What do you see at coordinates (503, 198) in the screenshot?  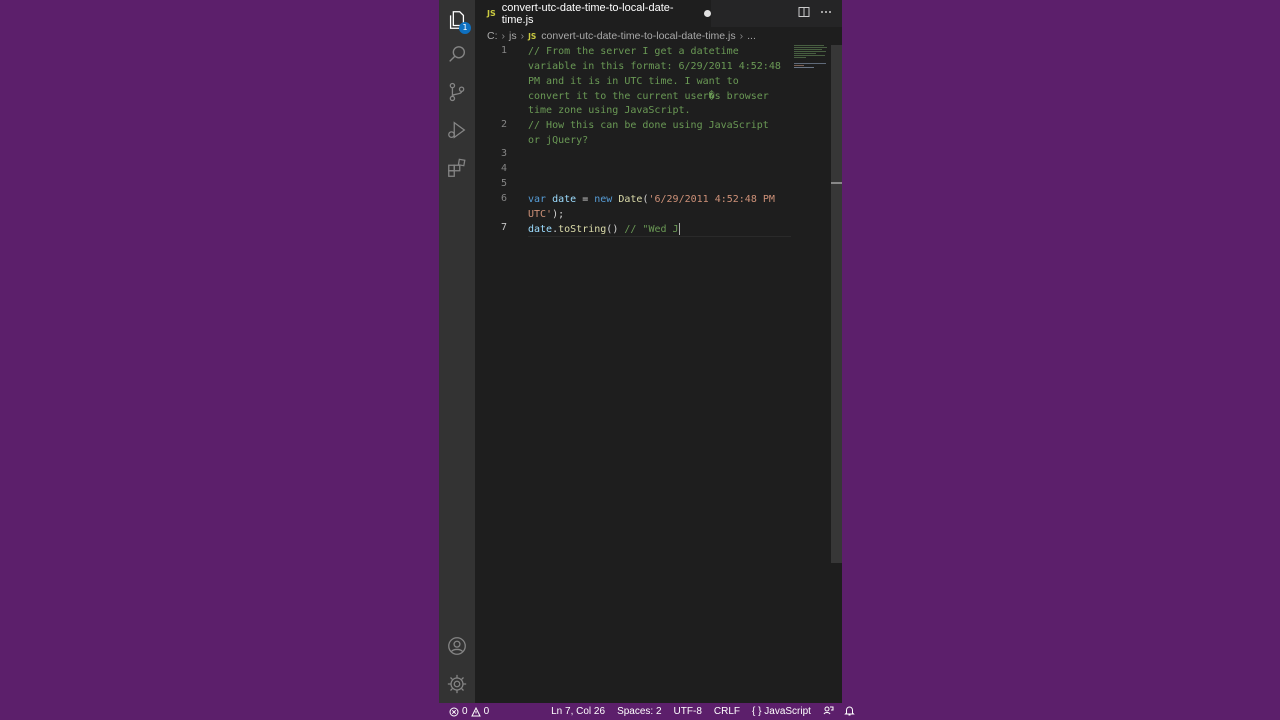 I see `line-number: 6` at bounding box center [503, 198].